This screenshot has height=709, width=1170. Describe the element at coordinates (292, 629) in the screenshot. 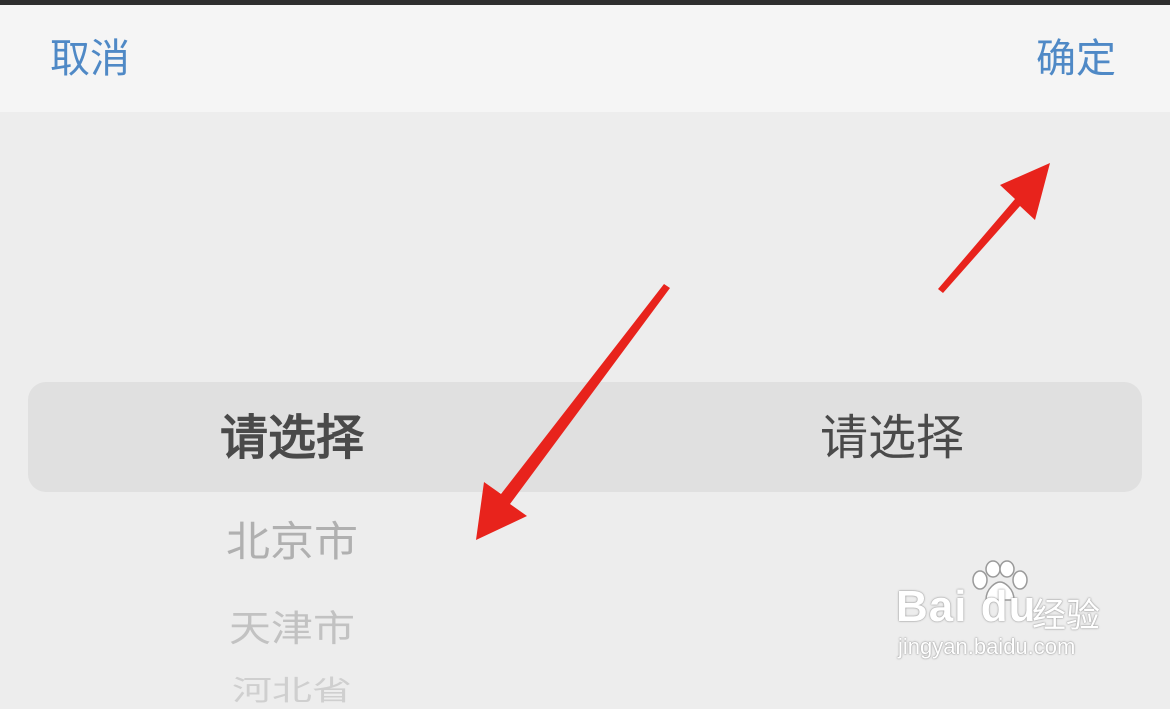

I see `province-option: 天津市` at that location.